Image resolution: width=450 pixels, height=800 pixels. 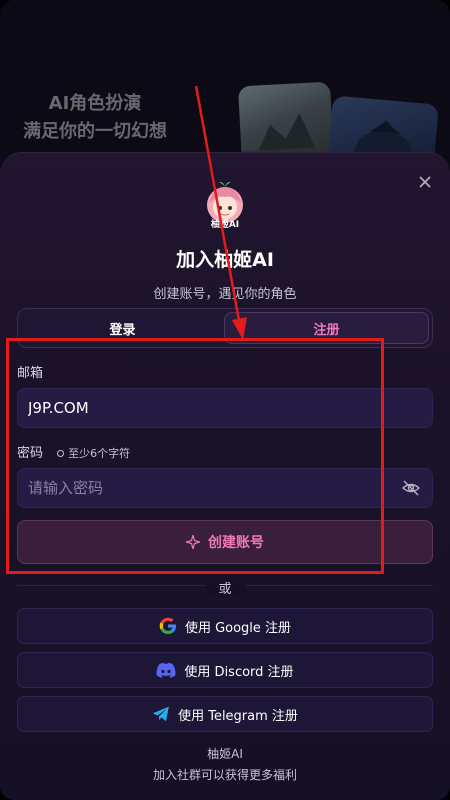 What do you see at coordinates (326, 328) in the screenshot?
I see `tab-register: 注册` at bounding box center [326, 328].